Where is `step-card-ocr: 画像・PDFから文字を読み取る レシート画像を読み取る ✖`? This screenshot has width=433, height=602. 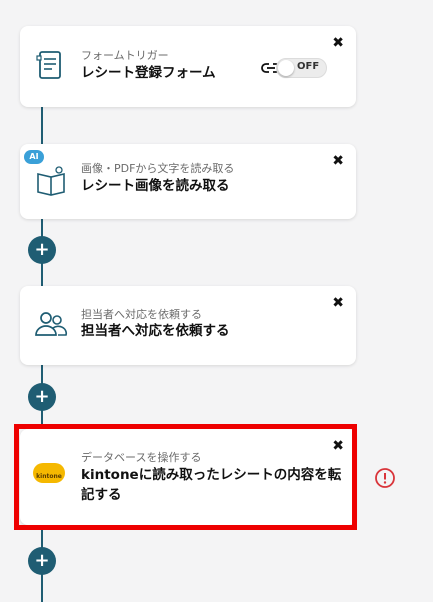
step-card-ocr: 画像・PDFから文字を読み取る レシート画像を読み取る ✖ is located at coordinates (188, 181).